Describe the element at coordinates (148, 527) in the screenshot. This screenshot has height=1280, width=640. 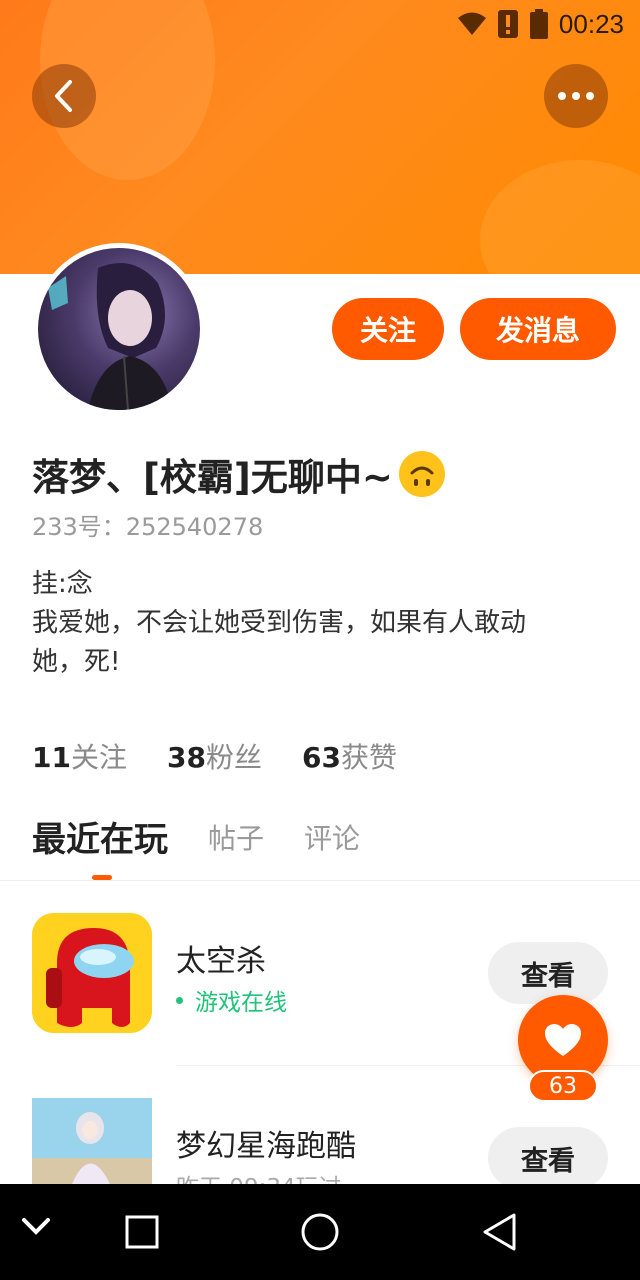
I see `user-id: 233号：252540278` at that location.